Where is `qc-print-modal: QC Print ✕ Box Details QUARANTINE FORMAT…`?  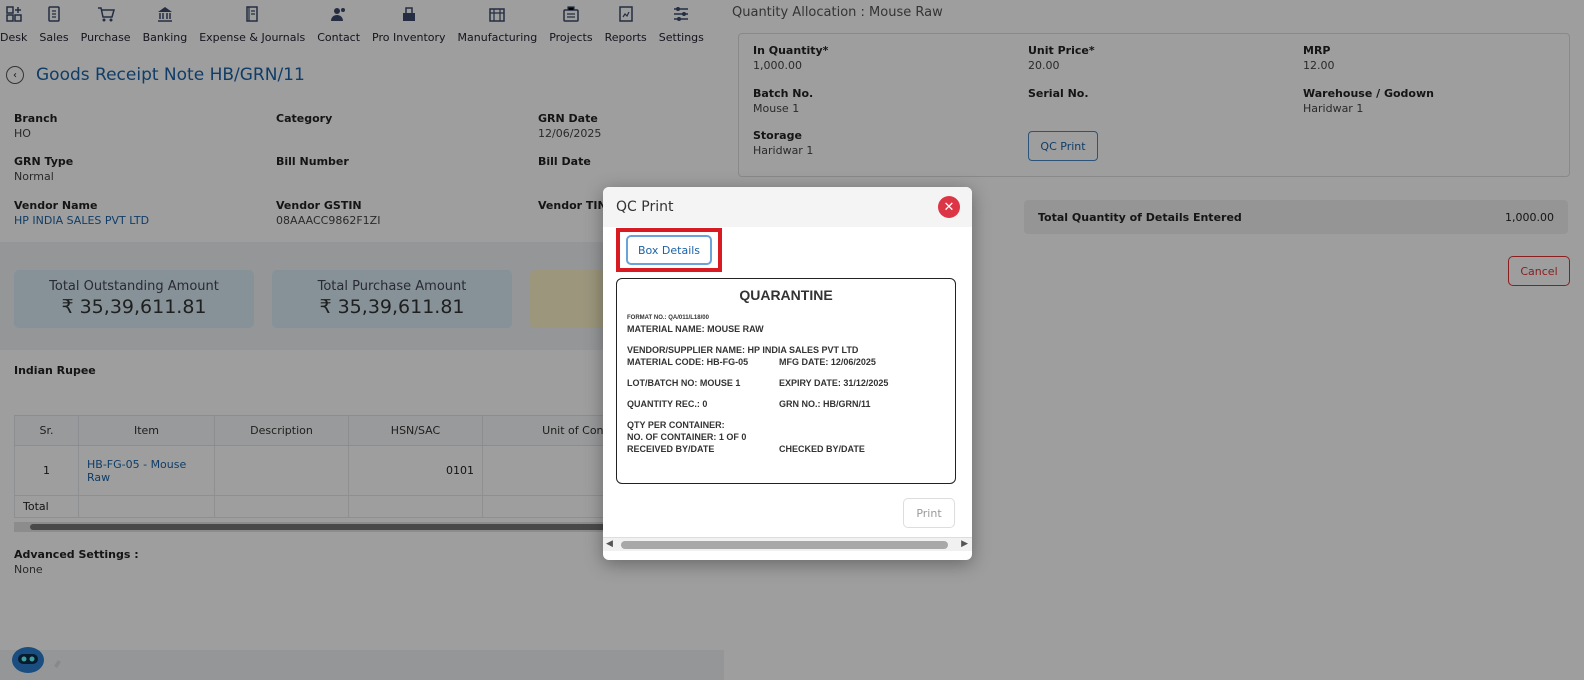 qc-print-modal: QC Print ✕ Box Details QUARANTINE FORMAT… is located at coordinates (787, 373).